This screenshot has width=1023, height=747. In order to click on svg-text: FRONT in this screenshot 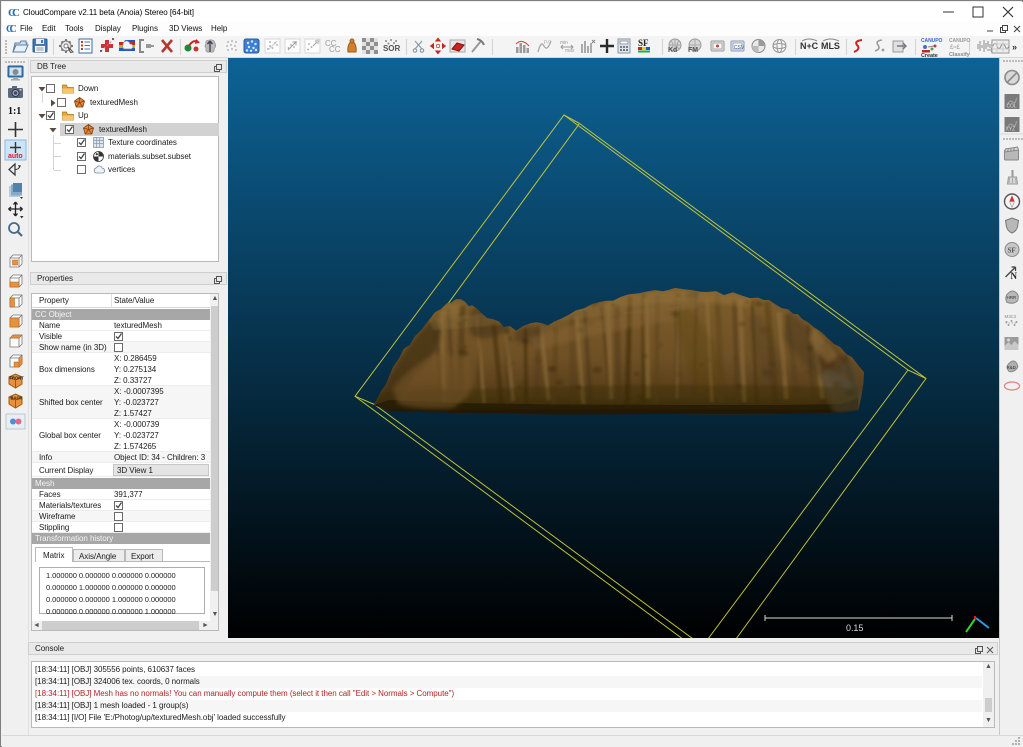, I will do `click(17, 378)`.